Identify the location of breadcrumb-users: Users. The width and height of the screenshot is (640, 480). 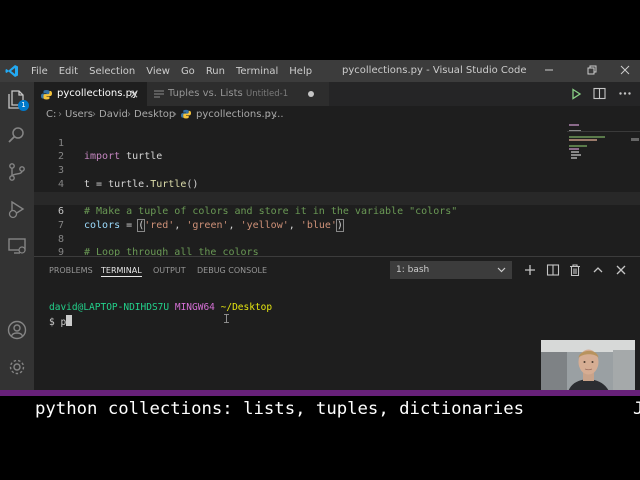
(79, 114).